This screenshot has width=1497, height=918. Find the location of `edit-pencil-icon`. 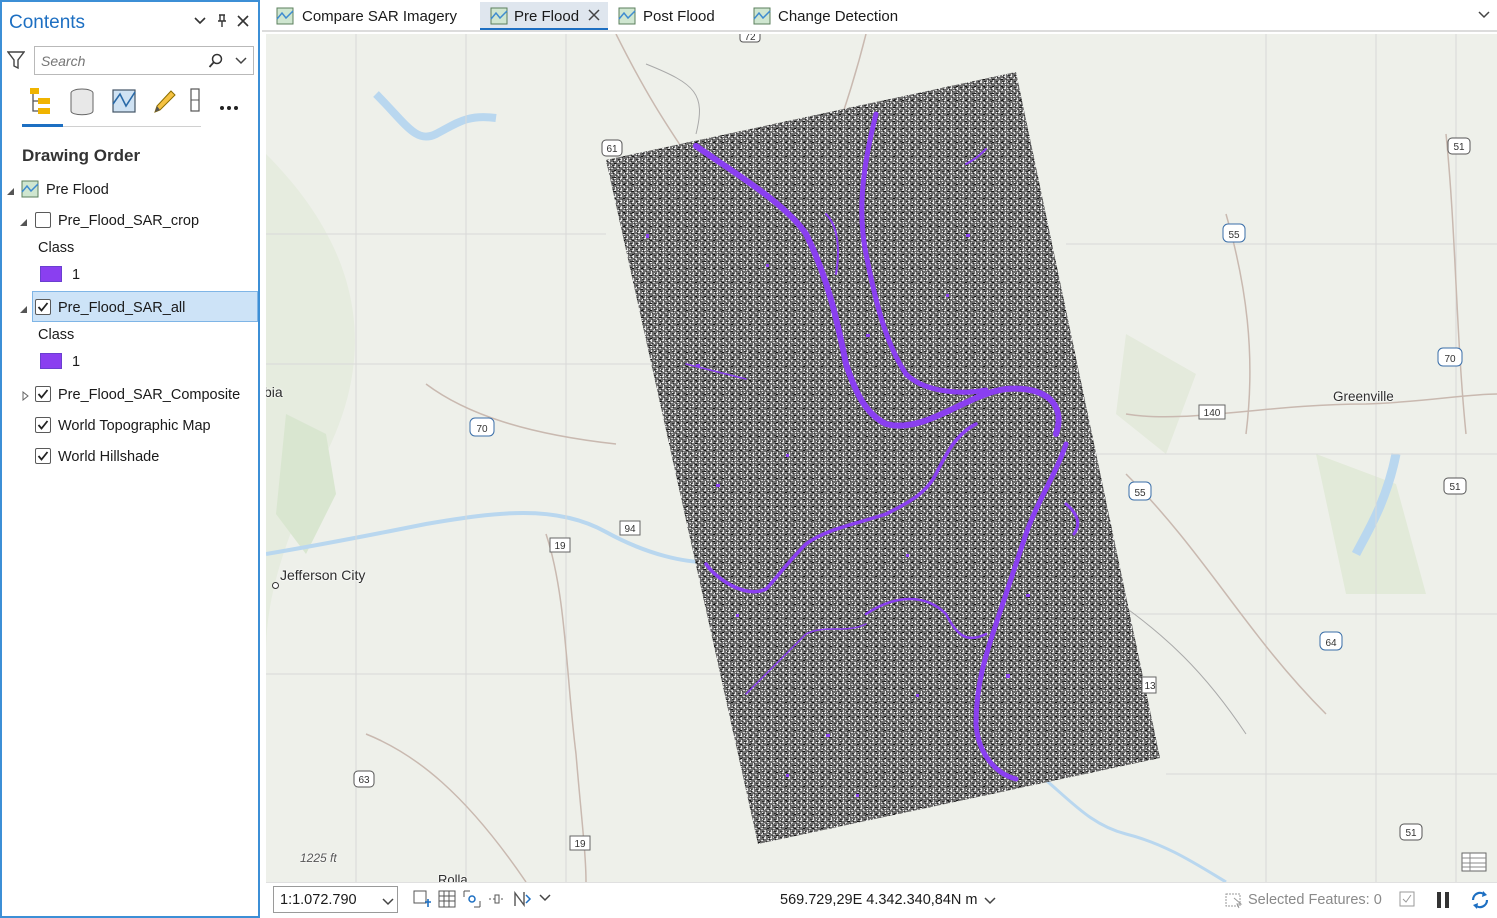

edit-pencil-icon is located at coordinates (164, 102).